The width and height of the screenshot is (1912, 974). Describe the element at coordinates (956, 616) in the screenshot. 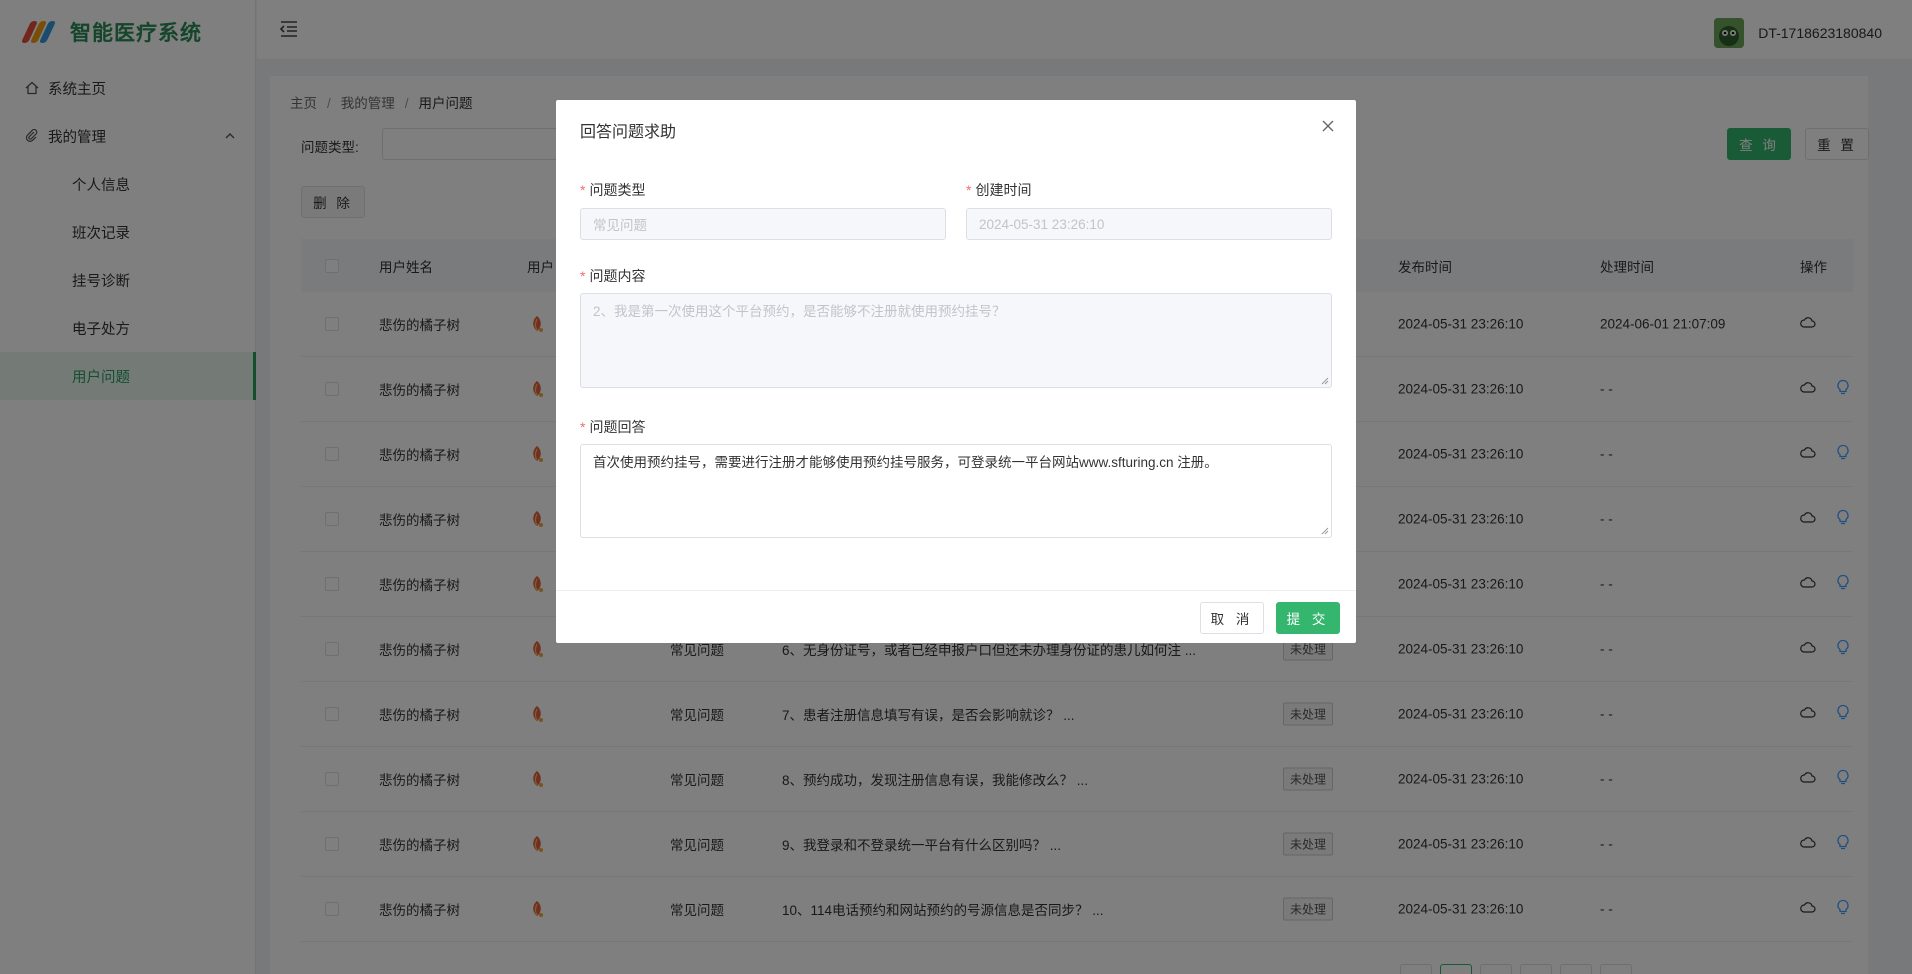

I see `dialog-footer: 取 消 提 交` at that location.